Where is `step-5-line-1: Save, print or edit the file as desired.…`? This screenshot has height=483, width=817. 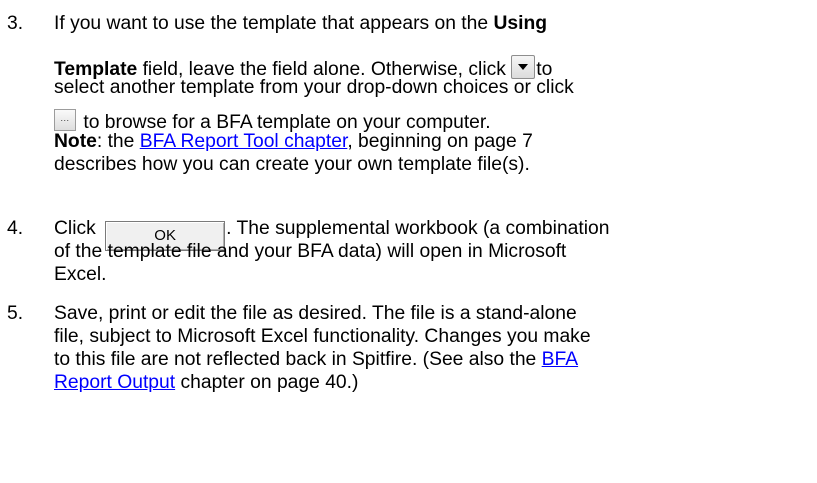 step-5-line-1: Save, print or edit the file as desired.… is located at coordinates (315, 313).